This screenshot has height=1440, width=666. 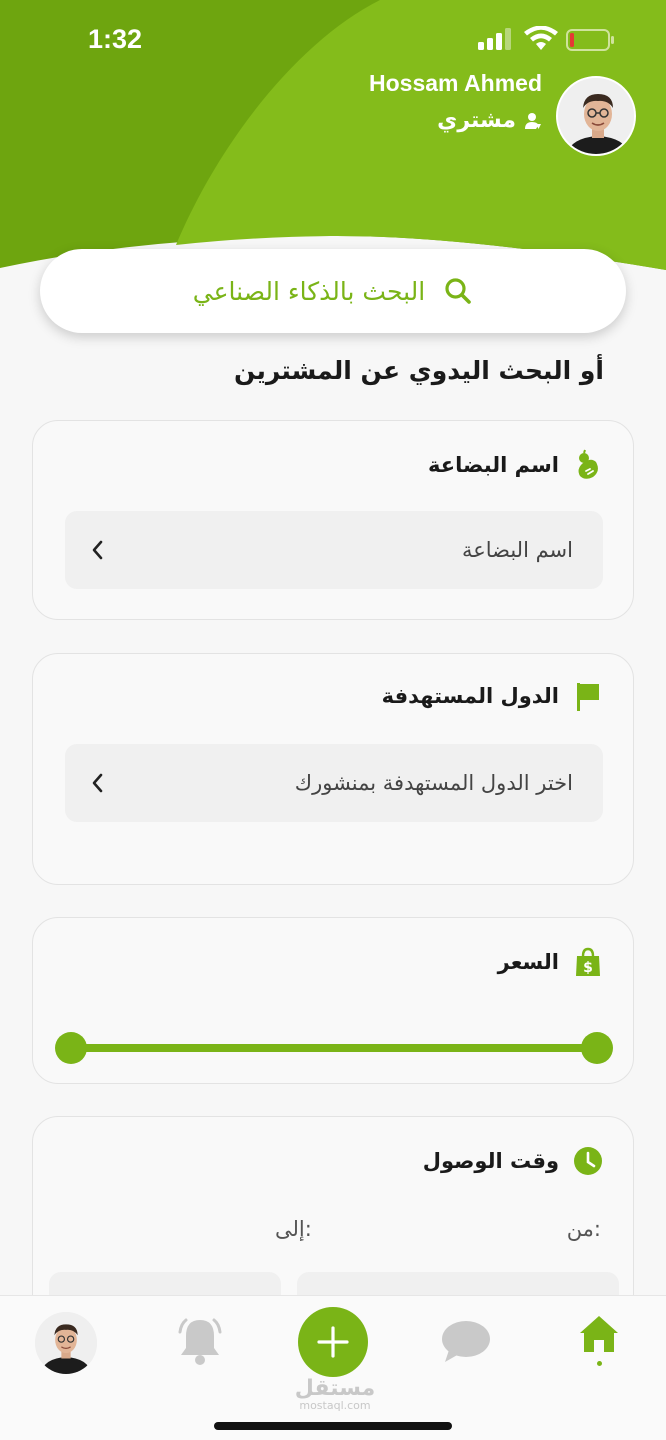 I want to click on target-countries-header: الدول المستهدفة, so click(x=492, y=696).